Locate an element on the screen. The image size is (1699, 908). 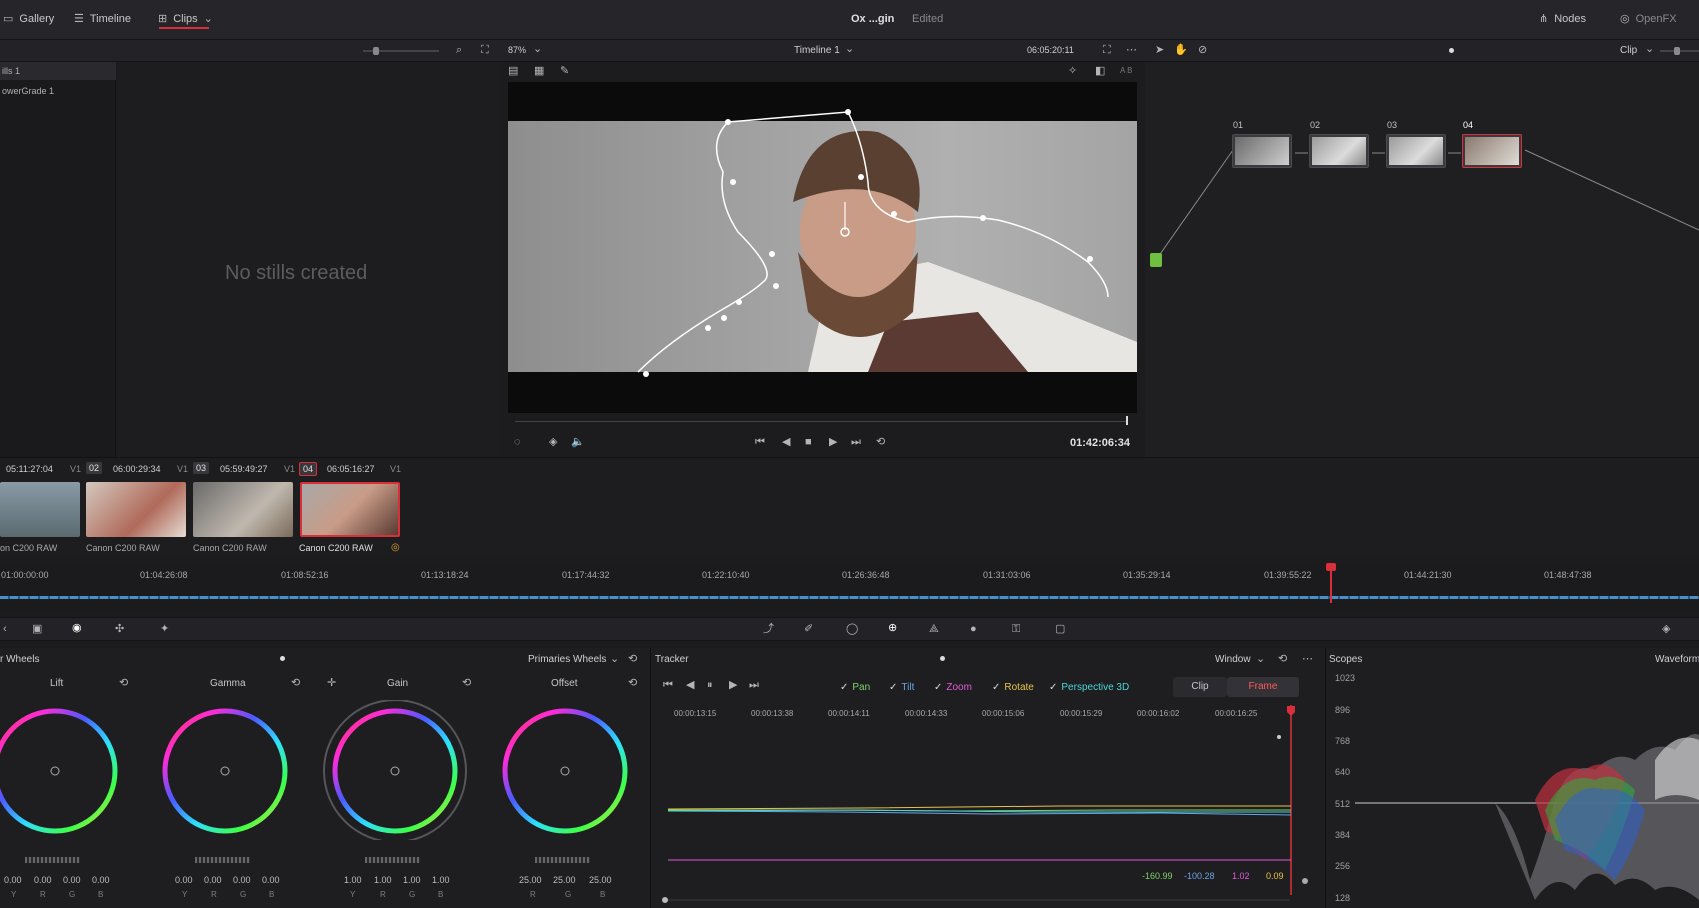
layers-icon: ◈ is located at coordinates (553, 442).